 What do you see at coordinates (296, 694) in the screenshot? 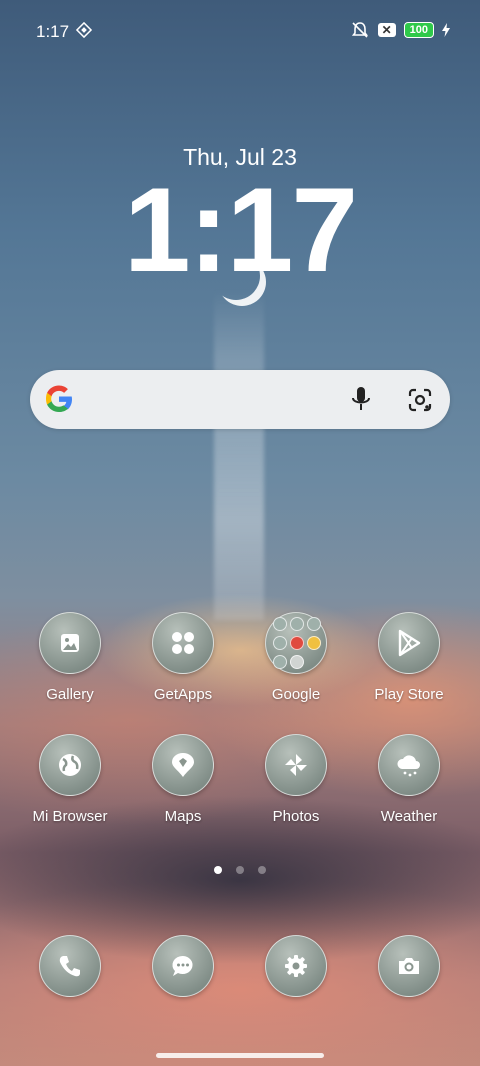
I see `app-label: Google` at bounding box center [296, 694].